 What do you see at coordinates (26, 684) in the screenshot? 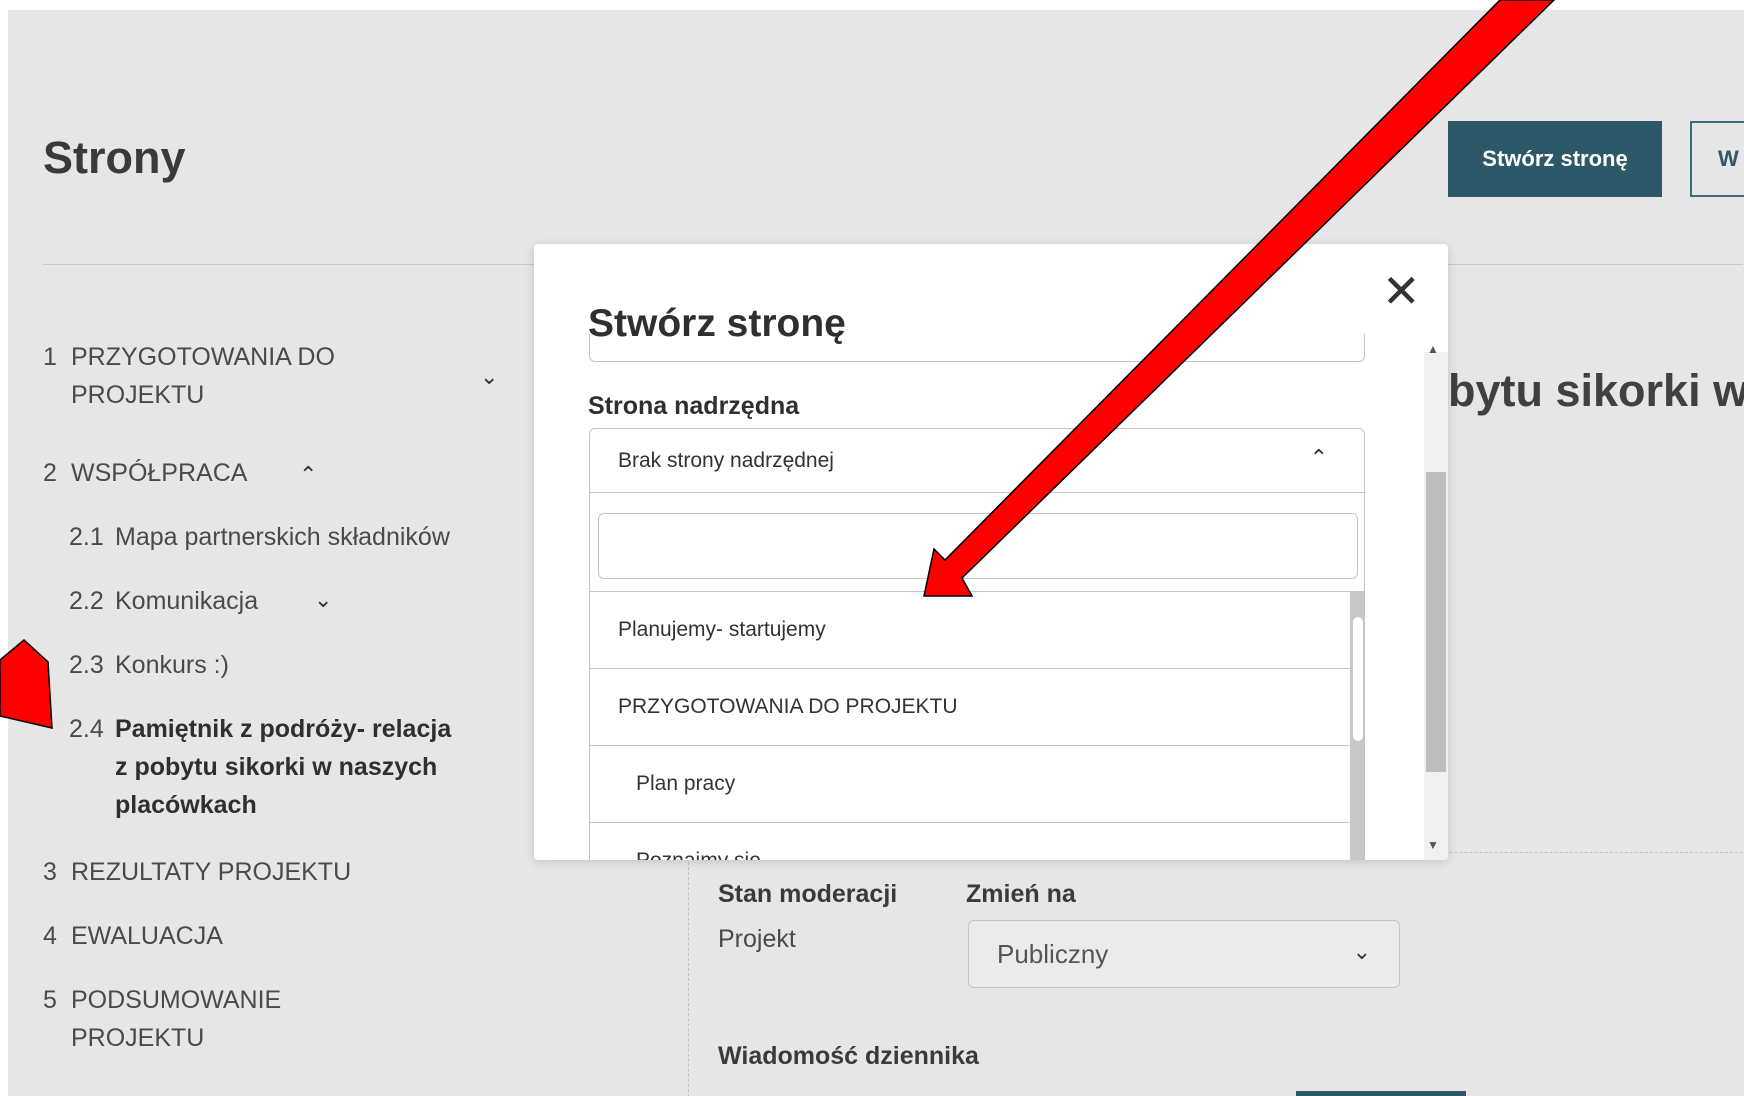
I see `annotation-arrow-left` at bounding box center [26, 684].